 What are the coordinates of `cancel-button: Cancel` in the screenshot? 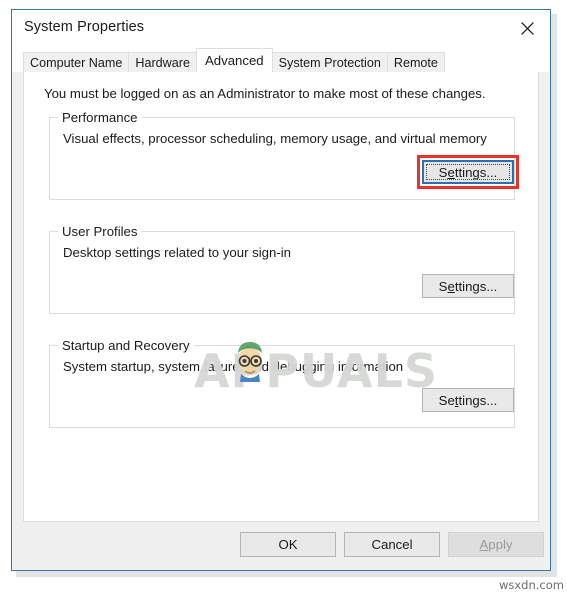 It's located at (392, 544).